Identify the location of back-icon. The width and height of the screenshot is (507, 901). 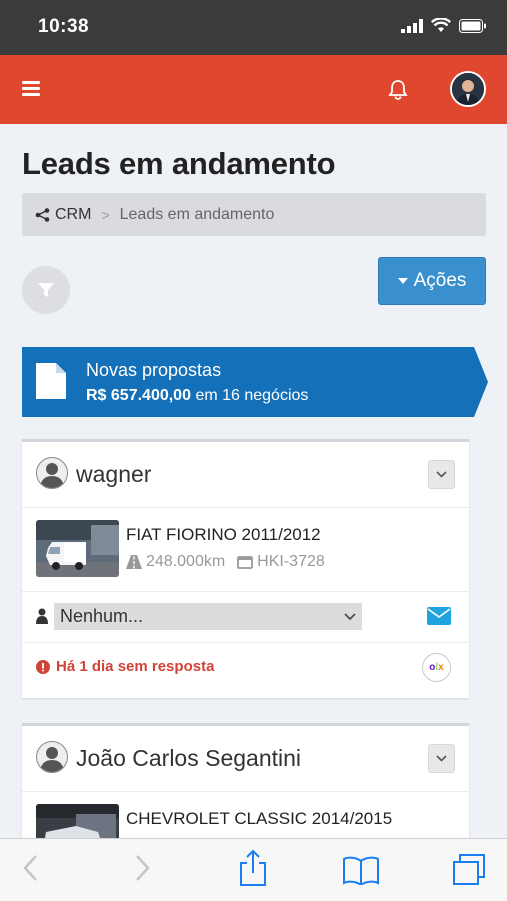
(30, 868).